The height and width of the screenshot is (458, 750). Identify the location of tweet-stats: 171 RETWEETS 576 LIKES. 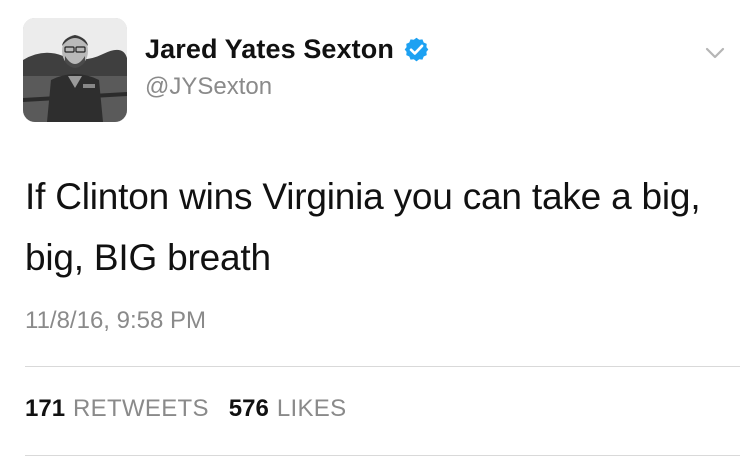
(195, 409).